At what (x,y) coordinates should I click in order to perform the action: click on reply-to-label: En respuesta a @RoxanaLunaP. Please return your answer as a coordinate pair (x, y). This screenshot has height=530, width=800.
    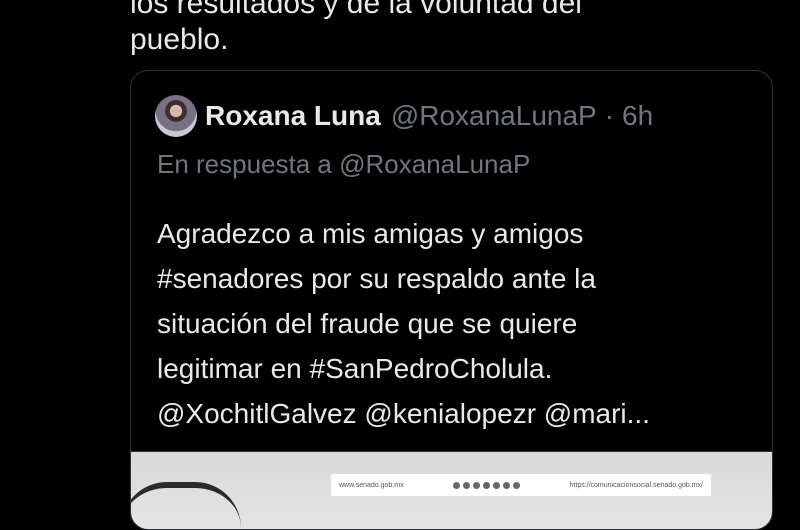
    Looking at the image, I should click on (343, 164).